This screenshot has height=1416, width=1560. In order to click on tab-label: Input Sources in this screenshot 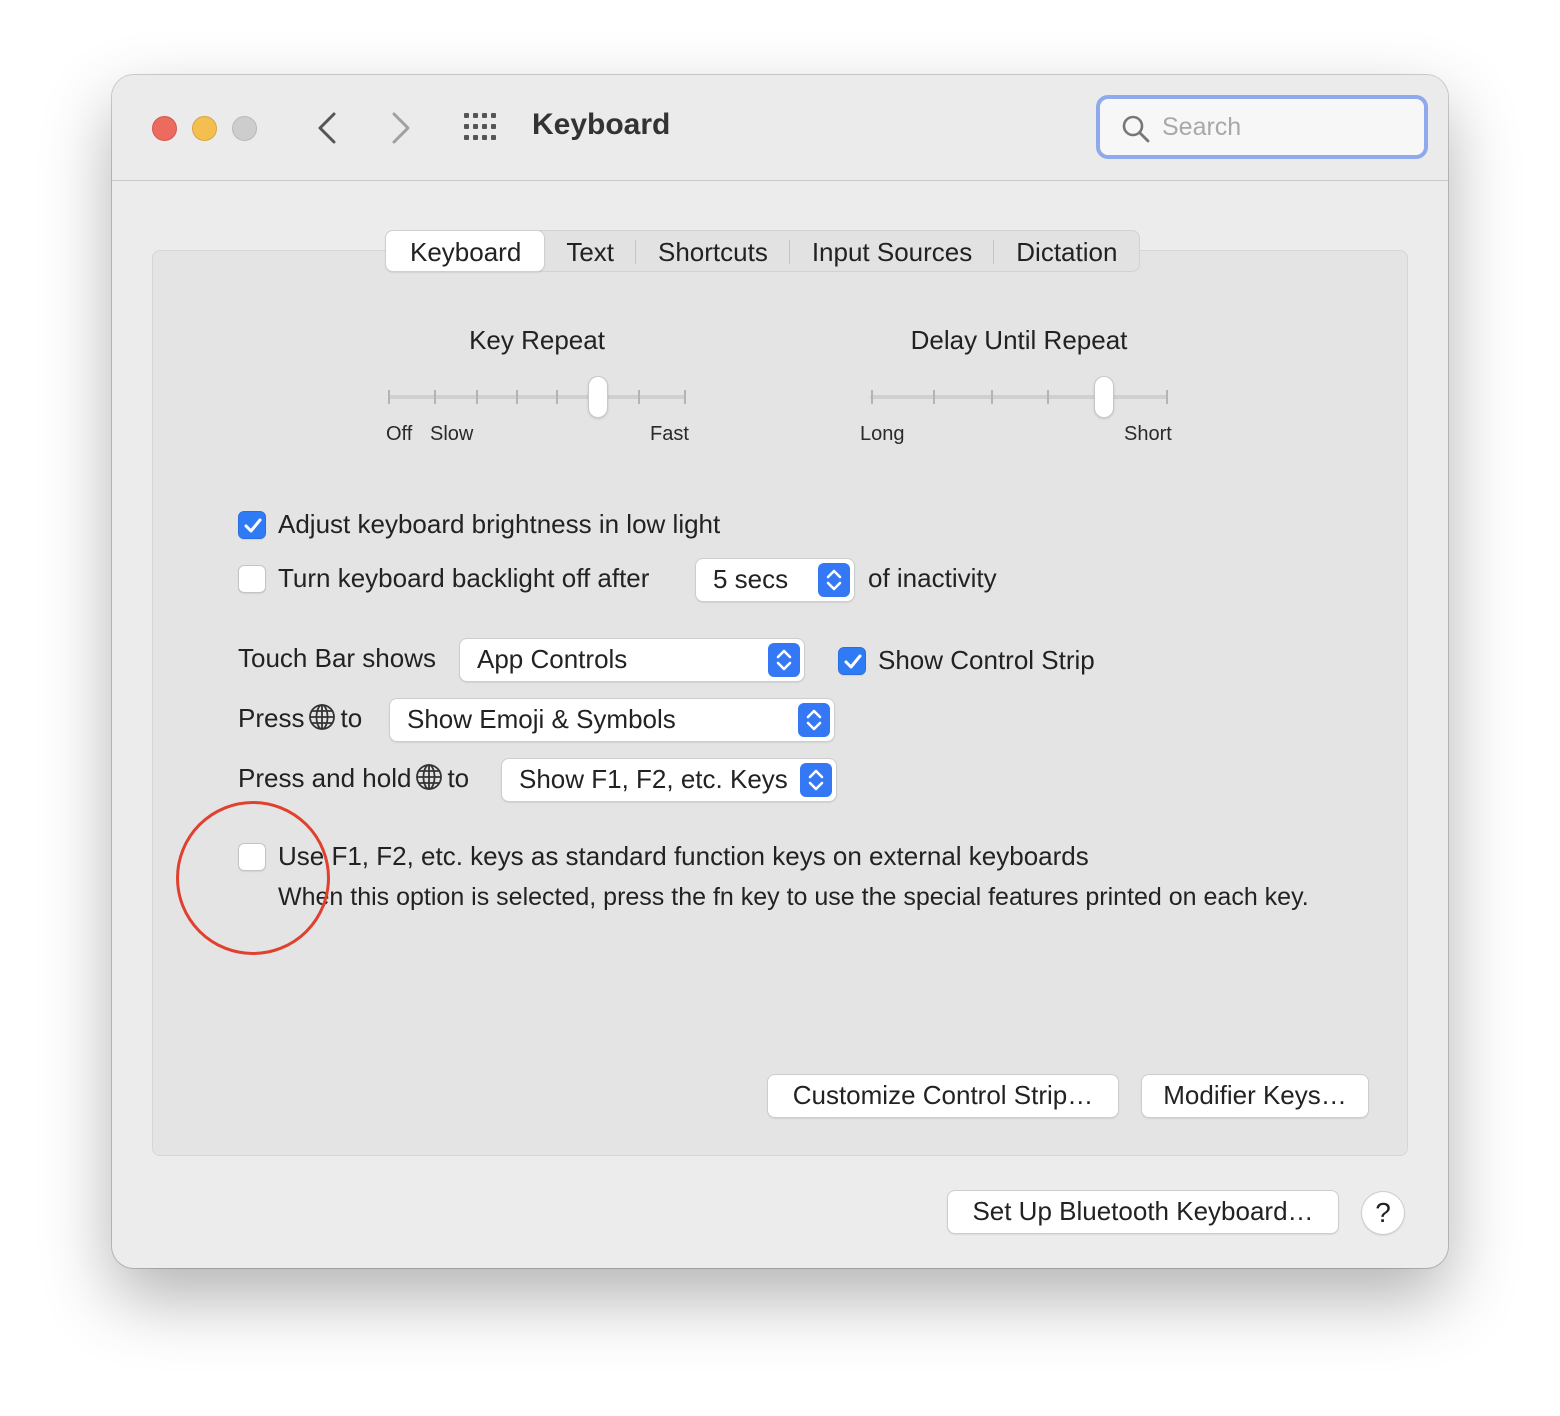, I will do `click(892, 252)`.